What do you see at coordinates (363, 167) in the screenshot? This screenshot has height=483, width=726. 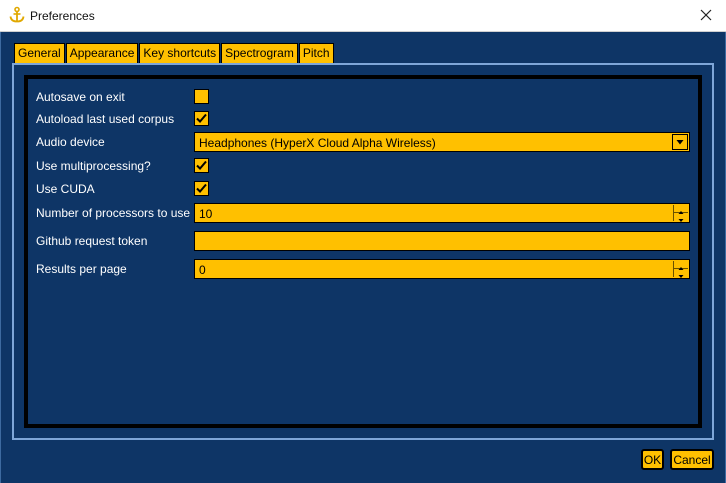 I see `multiprocessing-row: Use multiprocessing?` at bounding box center [363, 167].